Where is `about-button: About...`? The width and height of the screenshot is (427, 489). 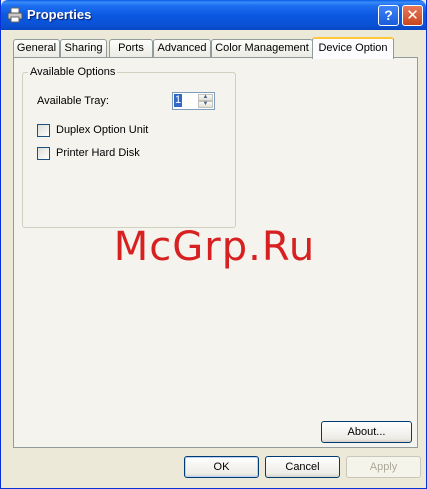 about-button: About... is located at coordinates (366, 432).